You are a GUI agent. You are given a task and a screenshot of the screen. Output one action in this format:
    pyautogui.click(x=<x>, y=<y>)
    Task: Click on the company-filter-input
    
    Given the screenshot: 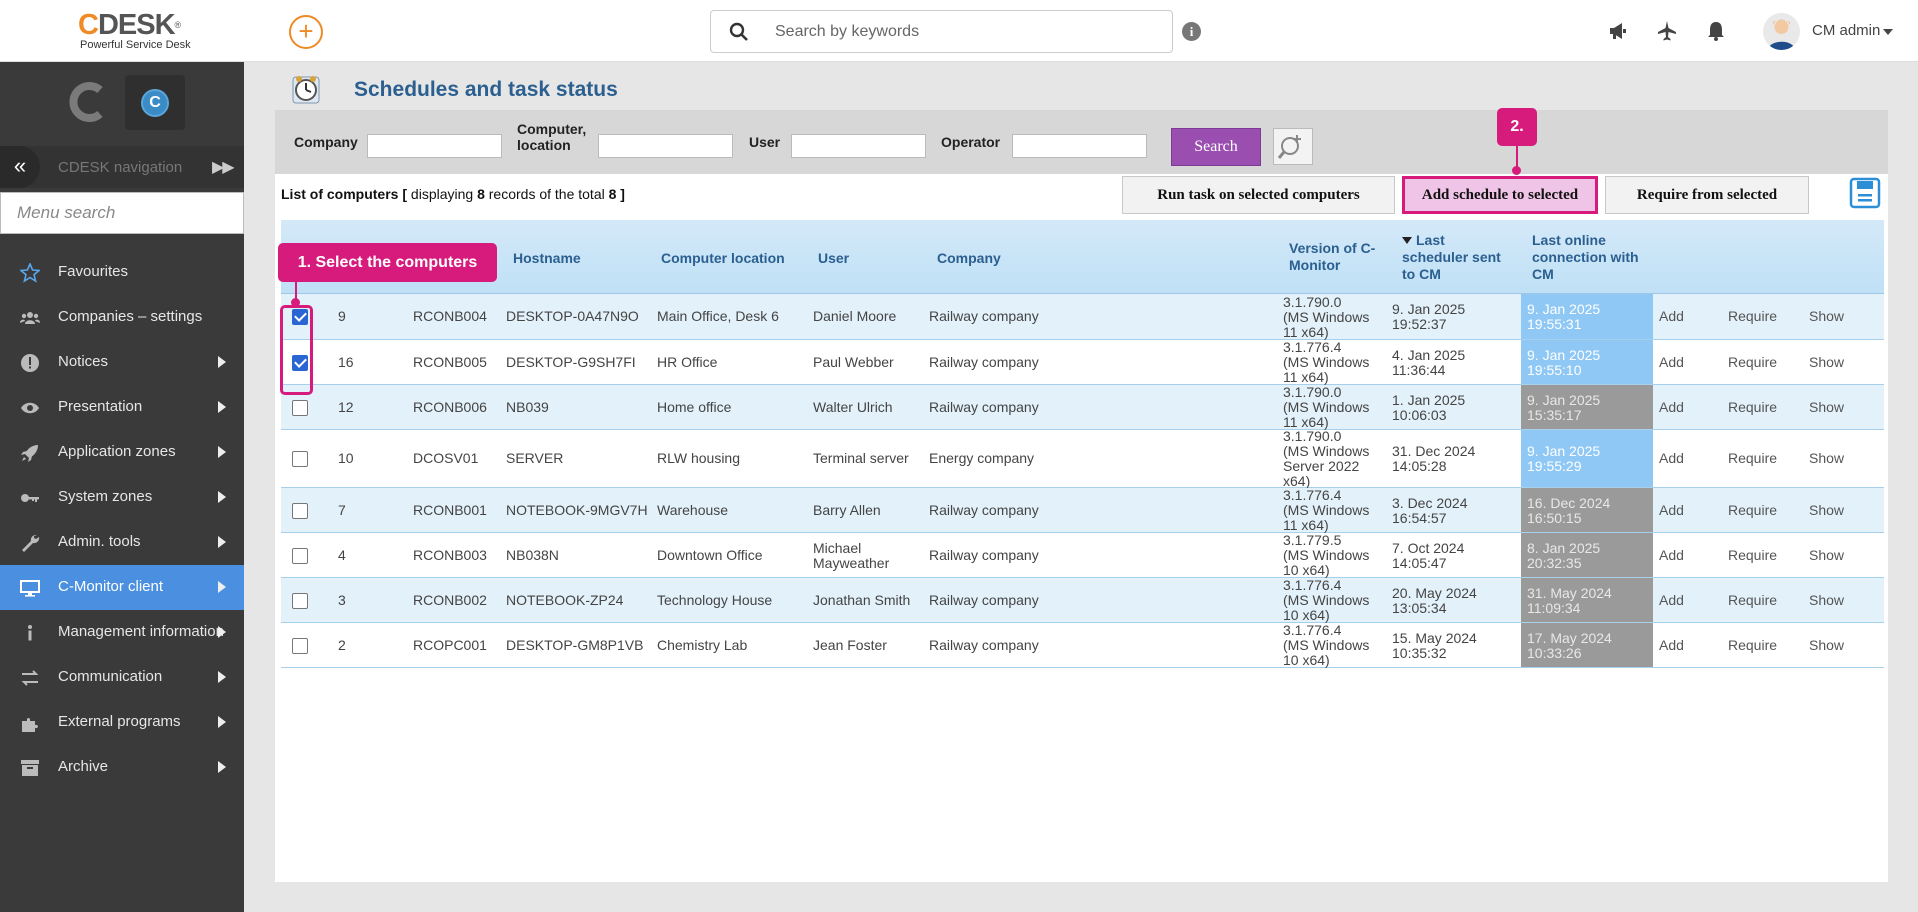 What is the action you would take?
    pyautogui.click(x=434, y=146)
    